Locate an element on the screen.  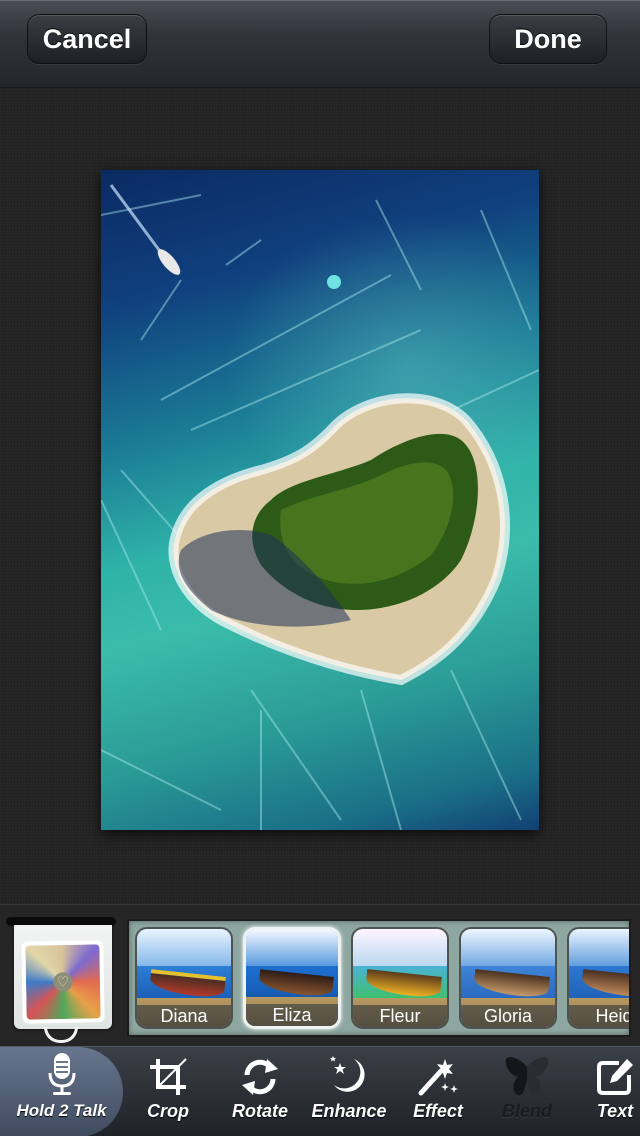
filter-panel: ♡ Diana Eliza Fleur Gloria Hei is located at coordinates (320, 975).